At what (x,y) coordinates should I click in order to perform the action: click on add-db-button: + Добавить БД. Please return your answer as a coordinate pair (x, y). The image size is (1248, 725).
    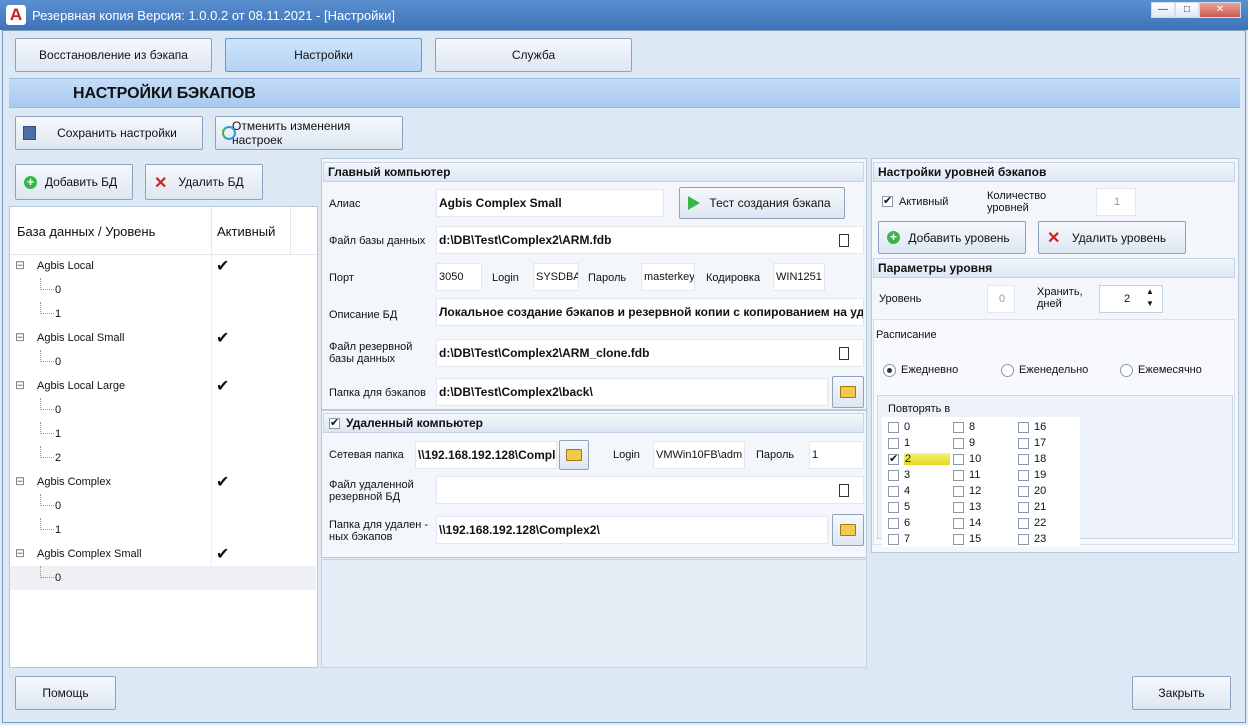
    Looking at the image, I should click on (74, 182).